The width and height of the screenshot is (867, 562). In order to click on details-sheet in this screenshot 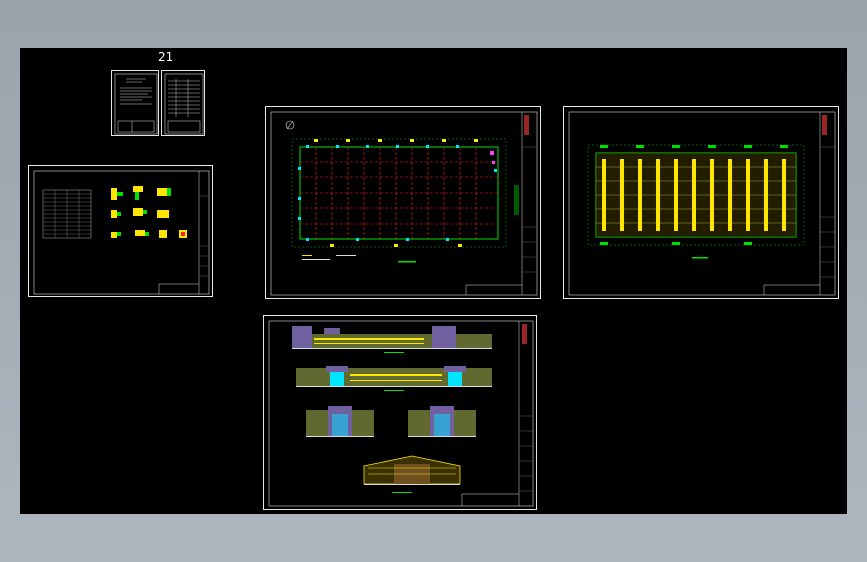, I will do `click(120, 231)`.